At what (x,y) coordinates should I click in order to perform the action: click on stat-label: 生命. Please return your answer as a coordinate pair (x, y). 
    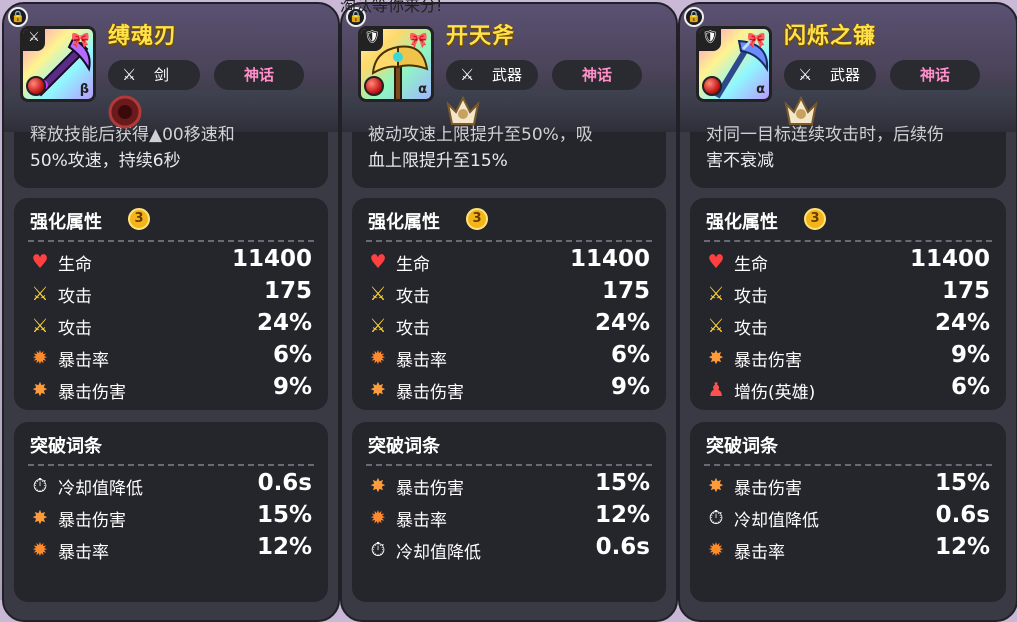
    Looking at the image, I should click on (751, 265).